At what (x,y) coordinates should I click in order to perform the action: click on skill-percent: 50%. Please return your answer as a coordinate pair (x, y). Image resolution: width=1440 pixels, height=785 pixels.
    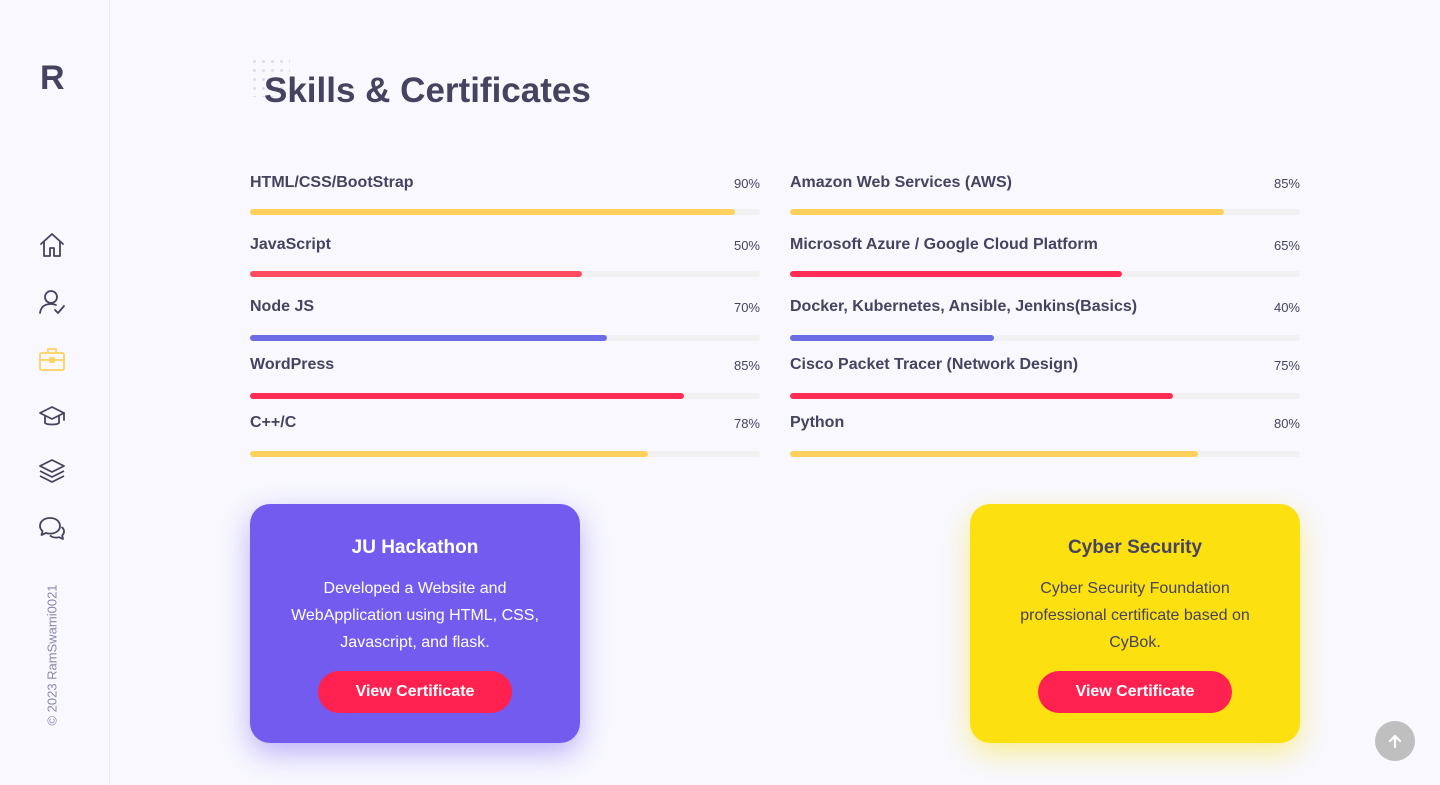
    Looking at the image, I should click on (746, 245).